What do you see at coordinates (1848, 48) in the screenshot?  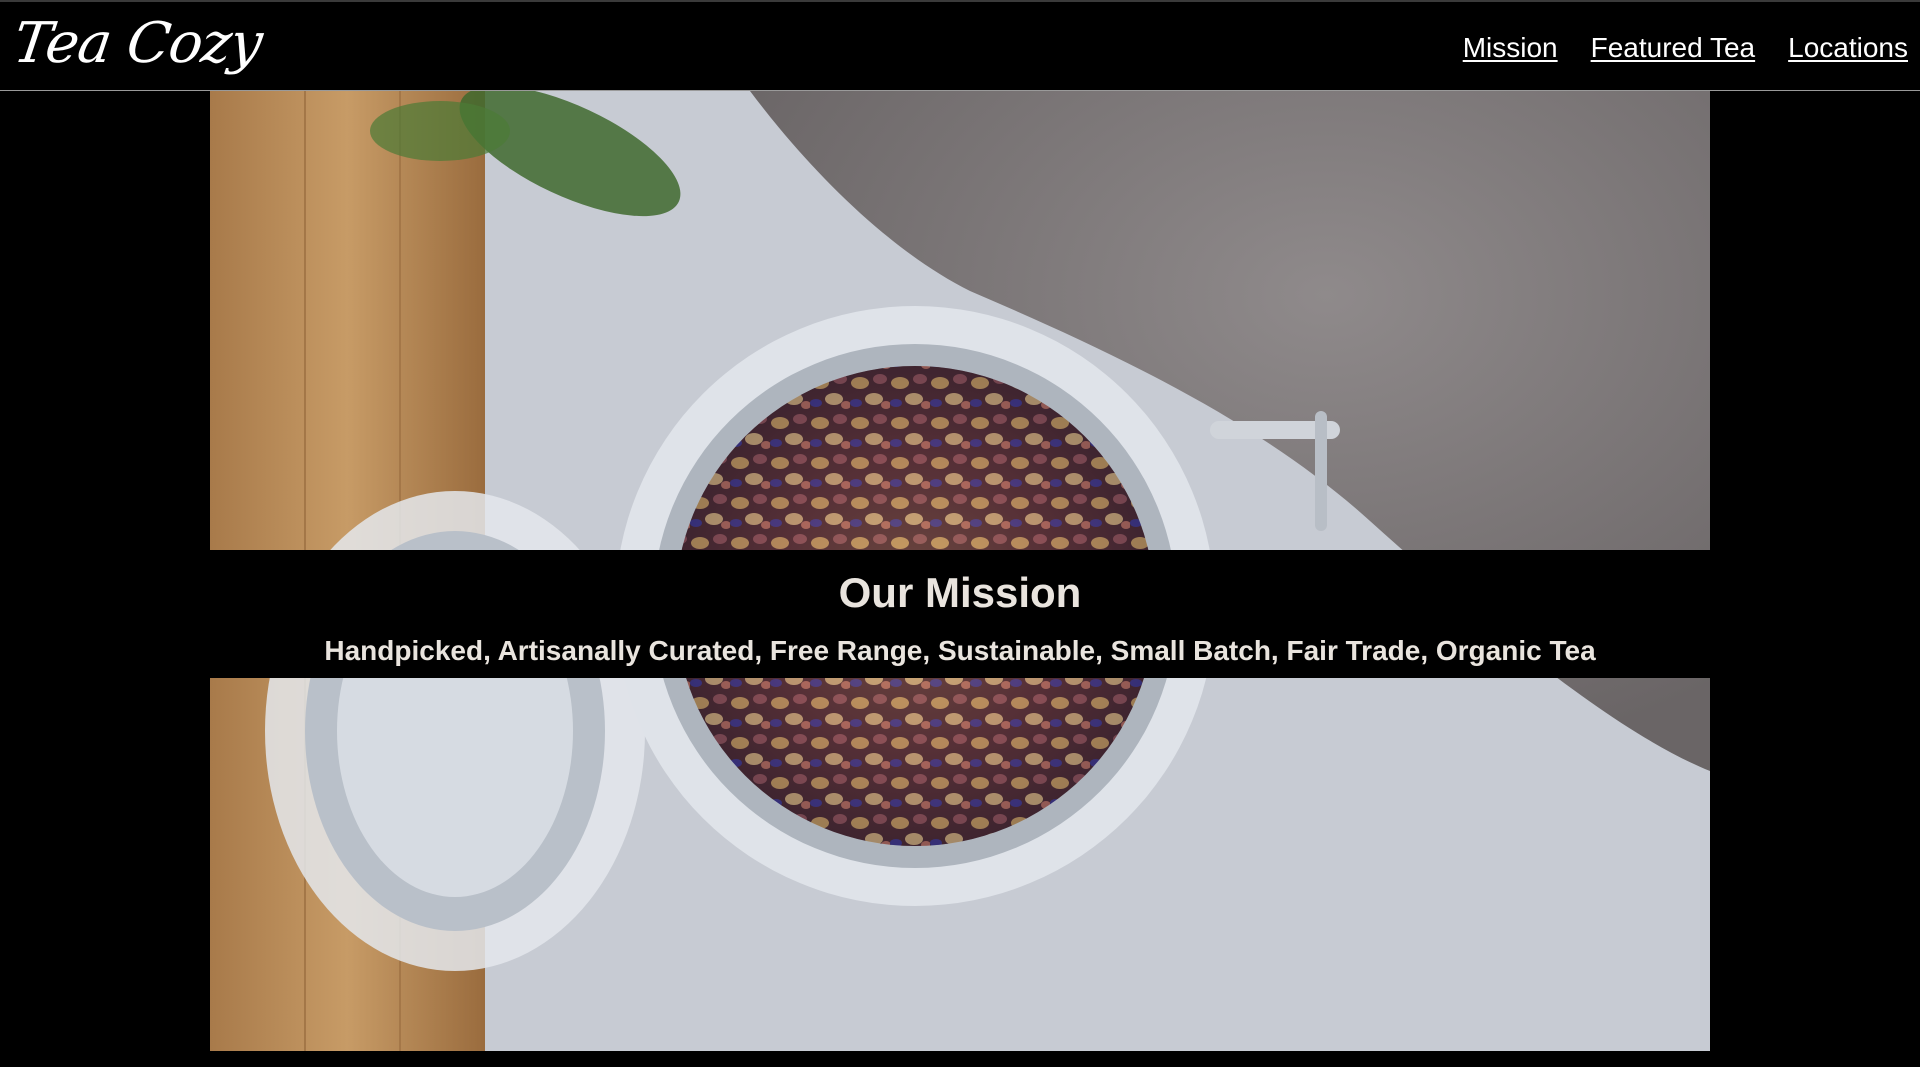 I see `nav-link-locations: Locations` at bounding box center [1848, 48].